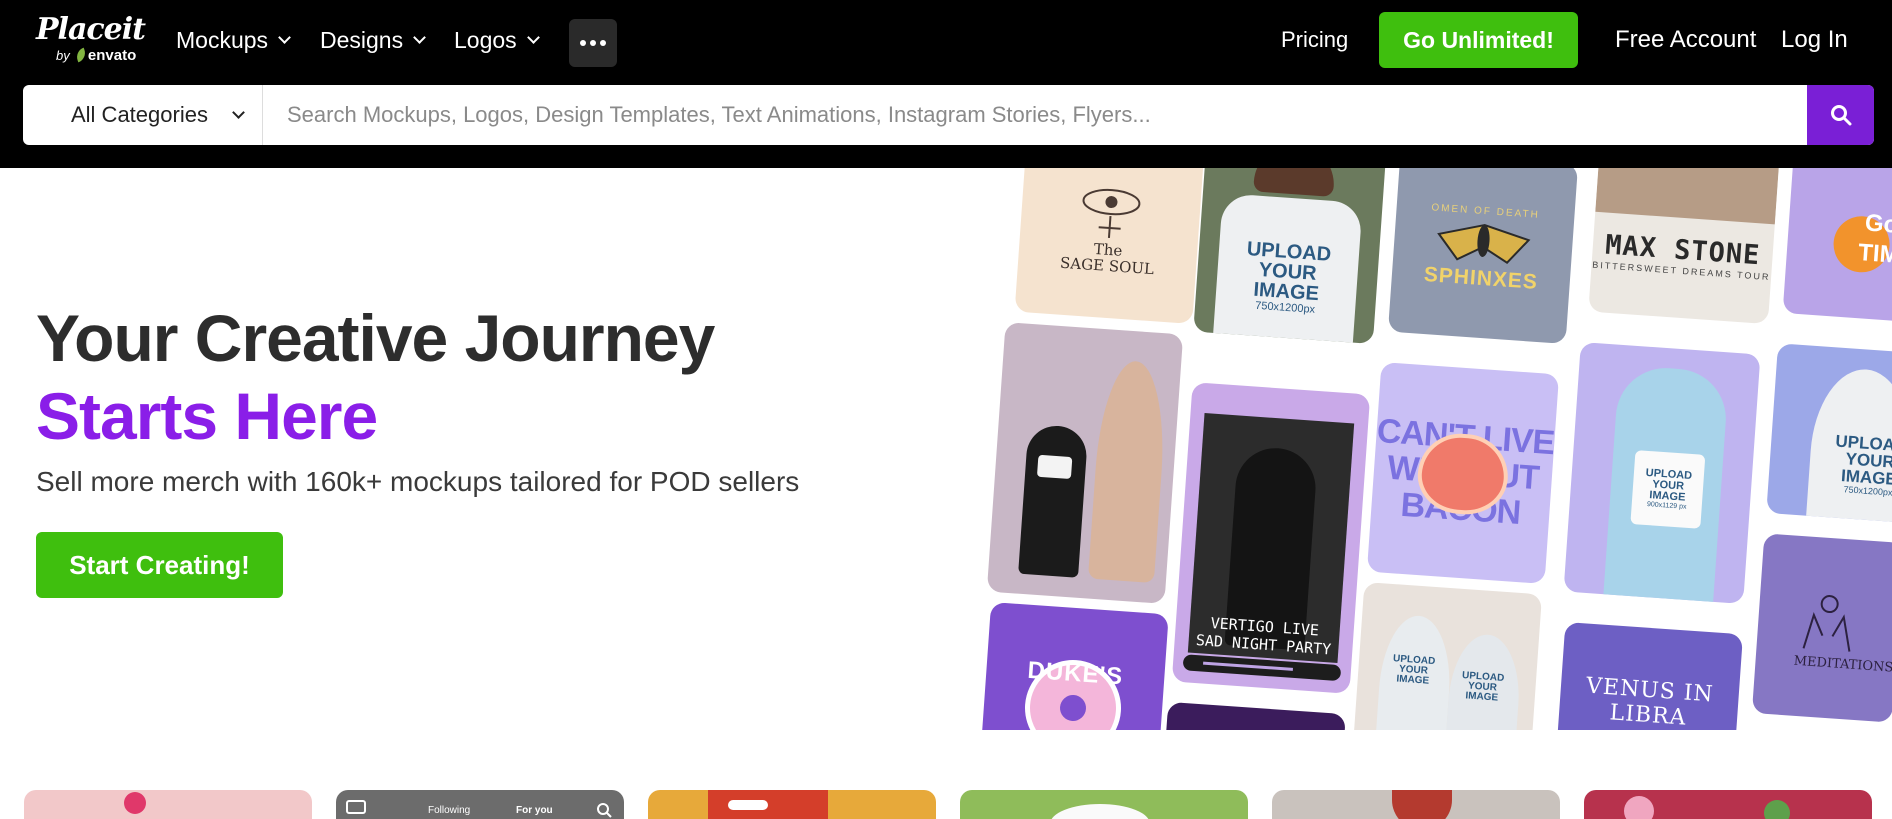 The width and height of the screenshot is (1892, 819). What do you see at coordinates (1829, 433) in the screenshot?
I see `collage-tile-man-tshirt: UPLOAD YOUR IMAGE 750x1200px` at bounding box center [1829, 433].